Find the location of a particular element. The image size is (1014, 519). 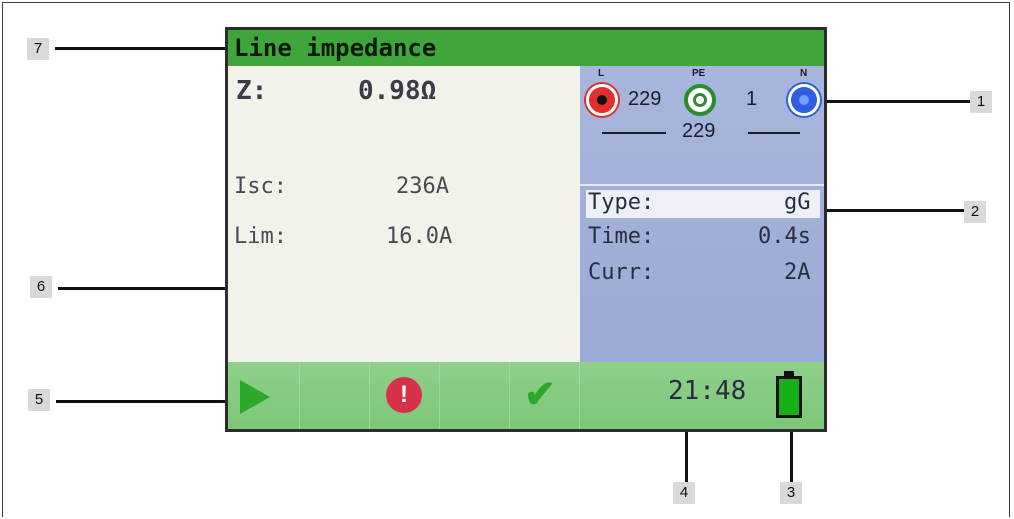

param-type-label: Type: is located at coordinates (621, 202).